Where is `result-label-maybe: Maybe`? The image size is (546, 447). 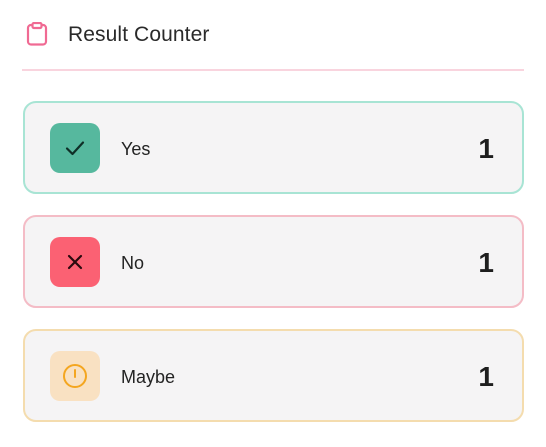 result-label-maybe: Maybe is located at coordinates (148, 377).